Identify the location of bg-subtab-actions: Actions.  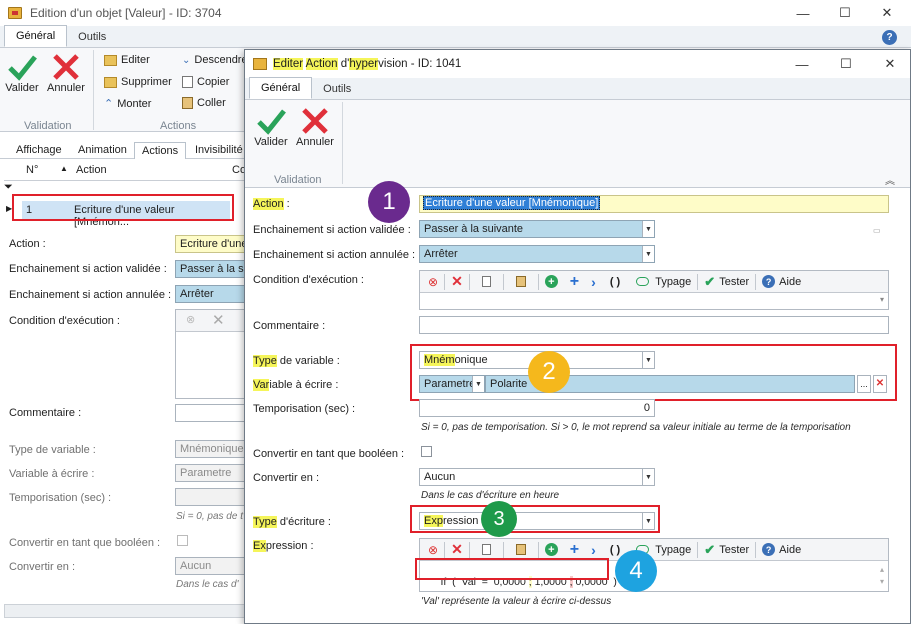
(160, 150).